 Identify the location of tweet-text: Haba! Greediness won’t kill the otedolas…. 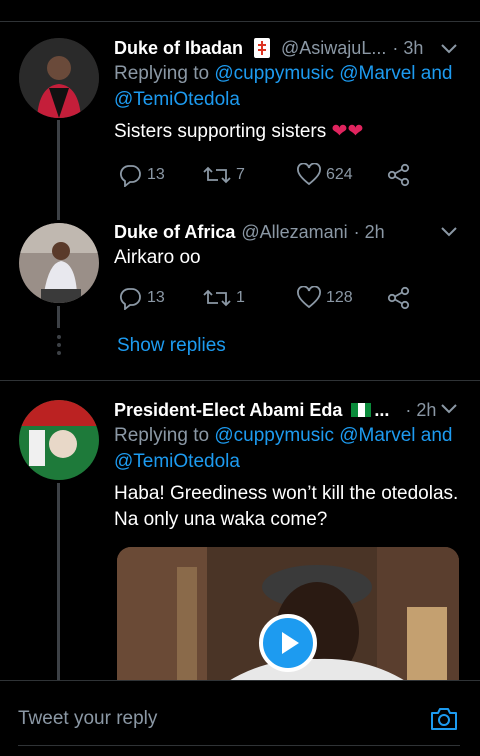
(297, 507).